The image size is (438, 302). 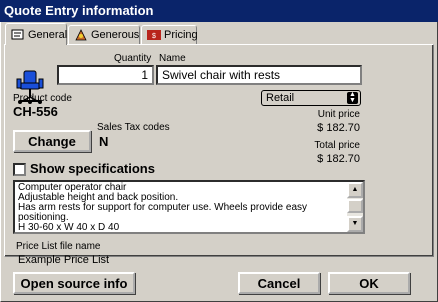 What do you see at coordinates (338, 128) in the screenshot?
I see `unit-price-value: $ 182.70` at bounding box center [338, 128].